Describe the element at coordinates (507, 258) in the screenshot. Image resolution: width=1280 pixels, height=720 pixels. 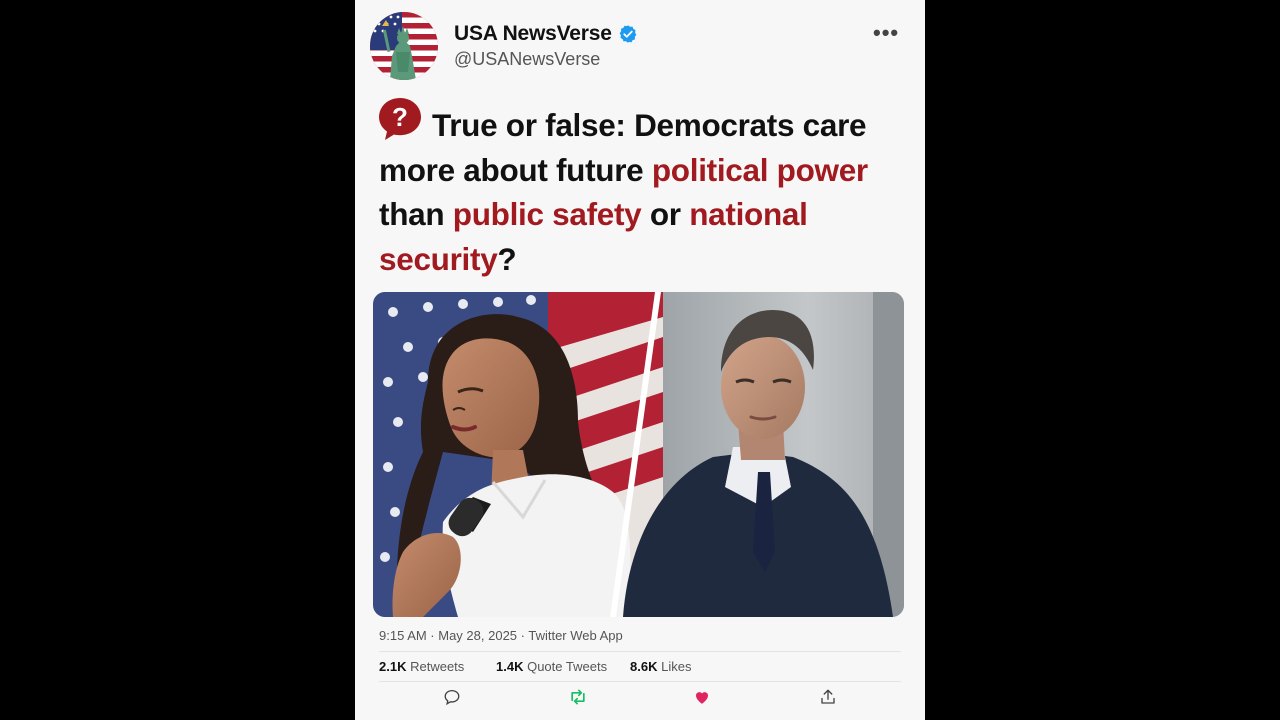
I see `headline-text-4: ?` at that location.